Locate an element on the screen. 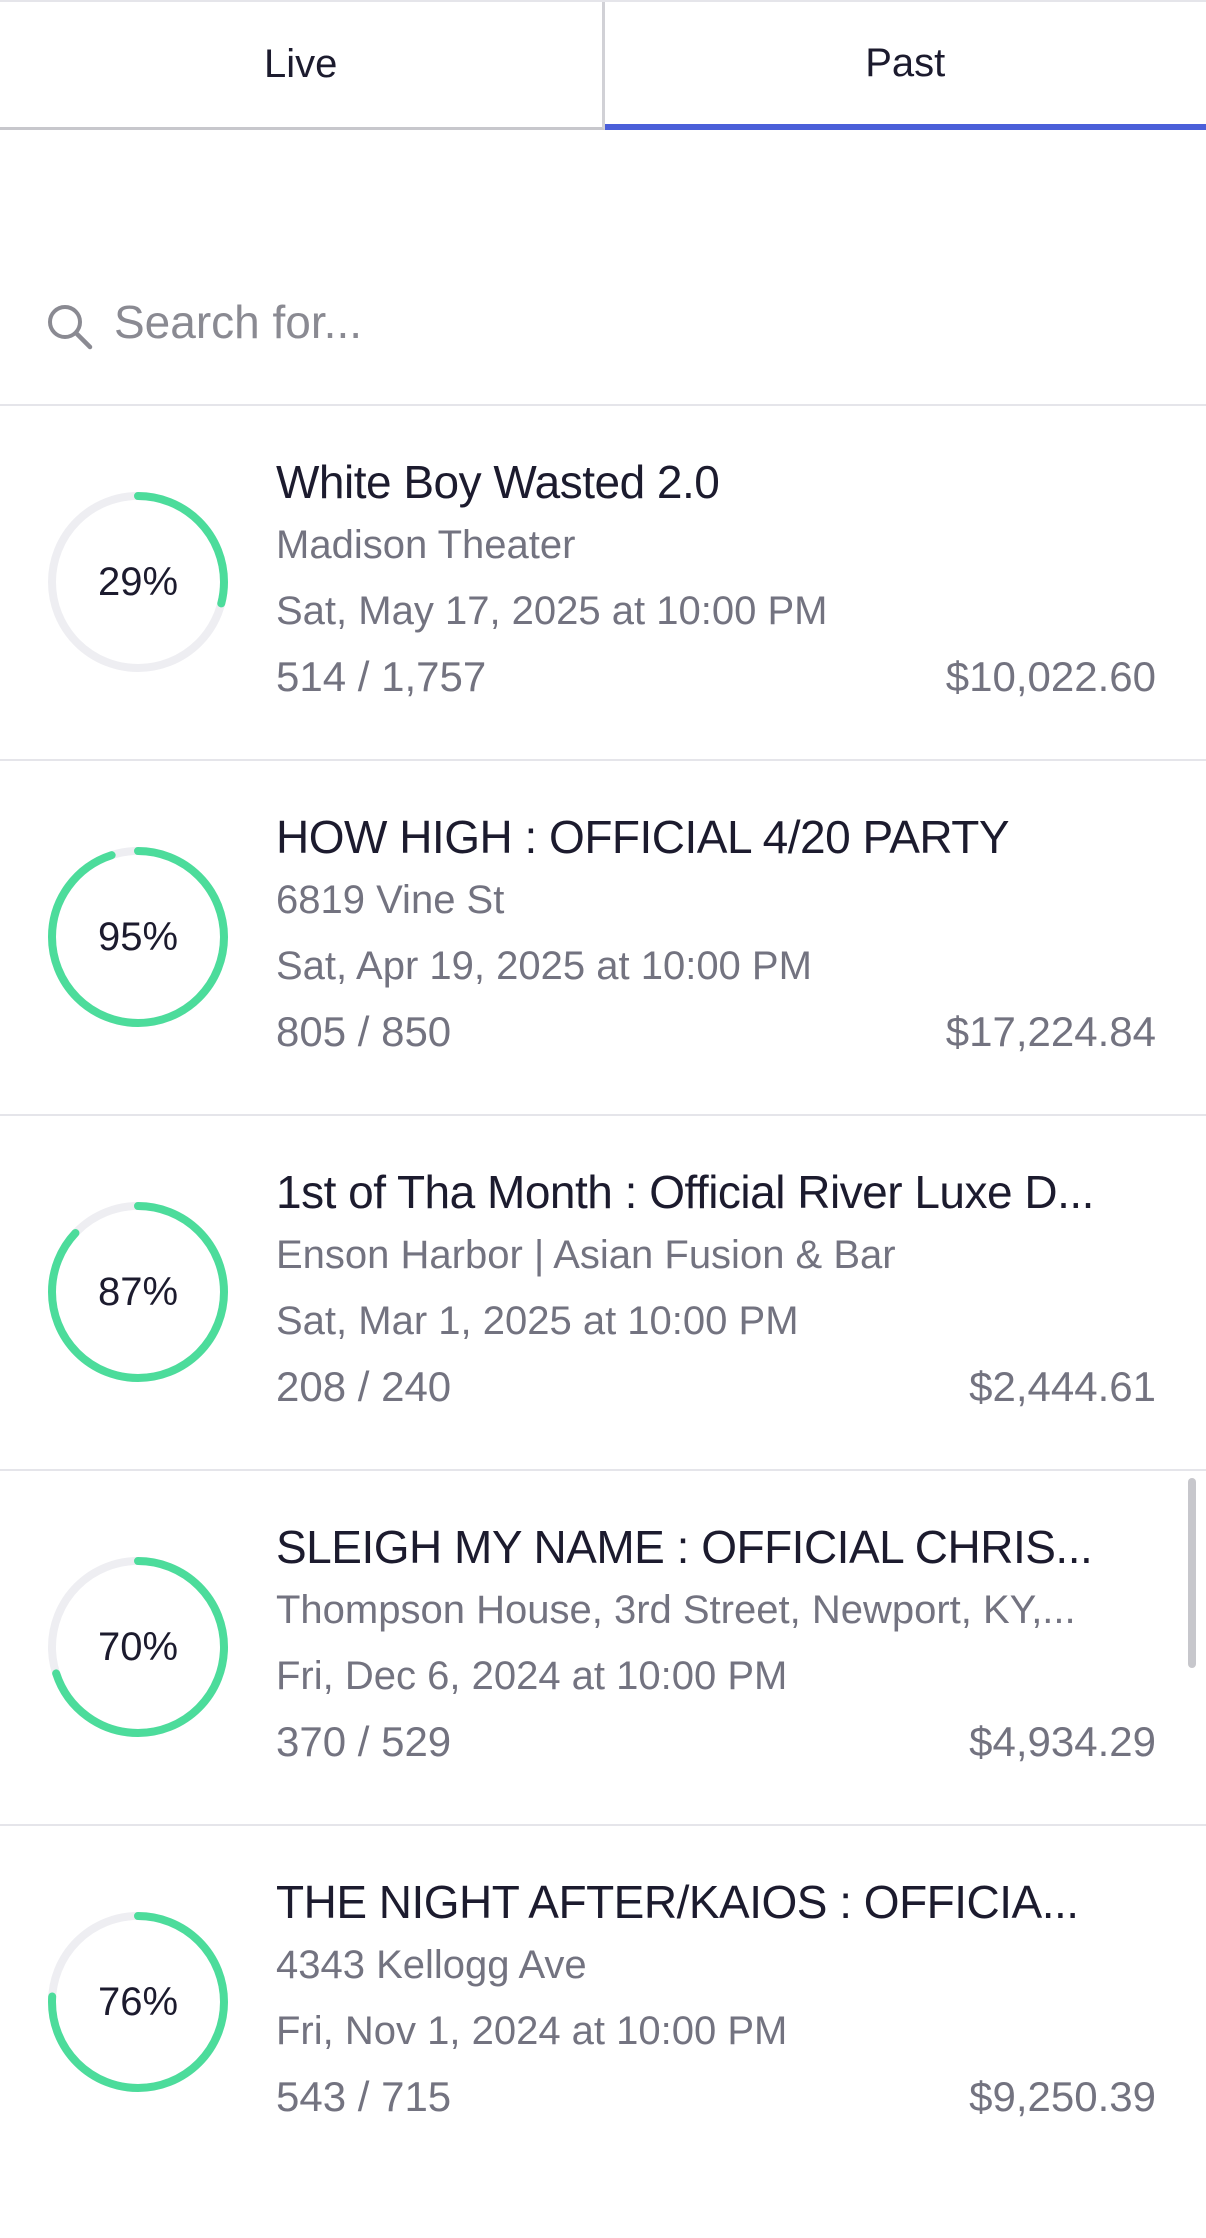 Image resolution: width=1206 pixels, height=2238 pixels. event-revenue: $10,022.60 is located at coordinates (1050, 676).